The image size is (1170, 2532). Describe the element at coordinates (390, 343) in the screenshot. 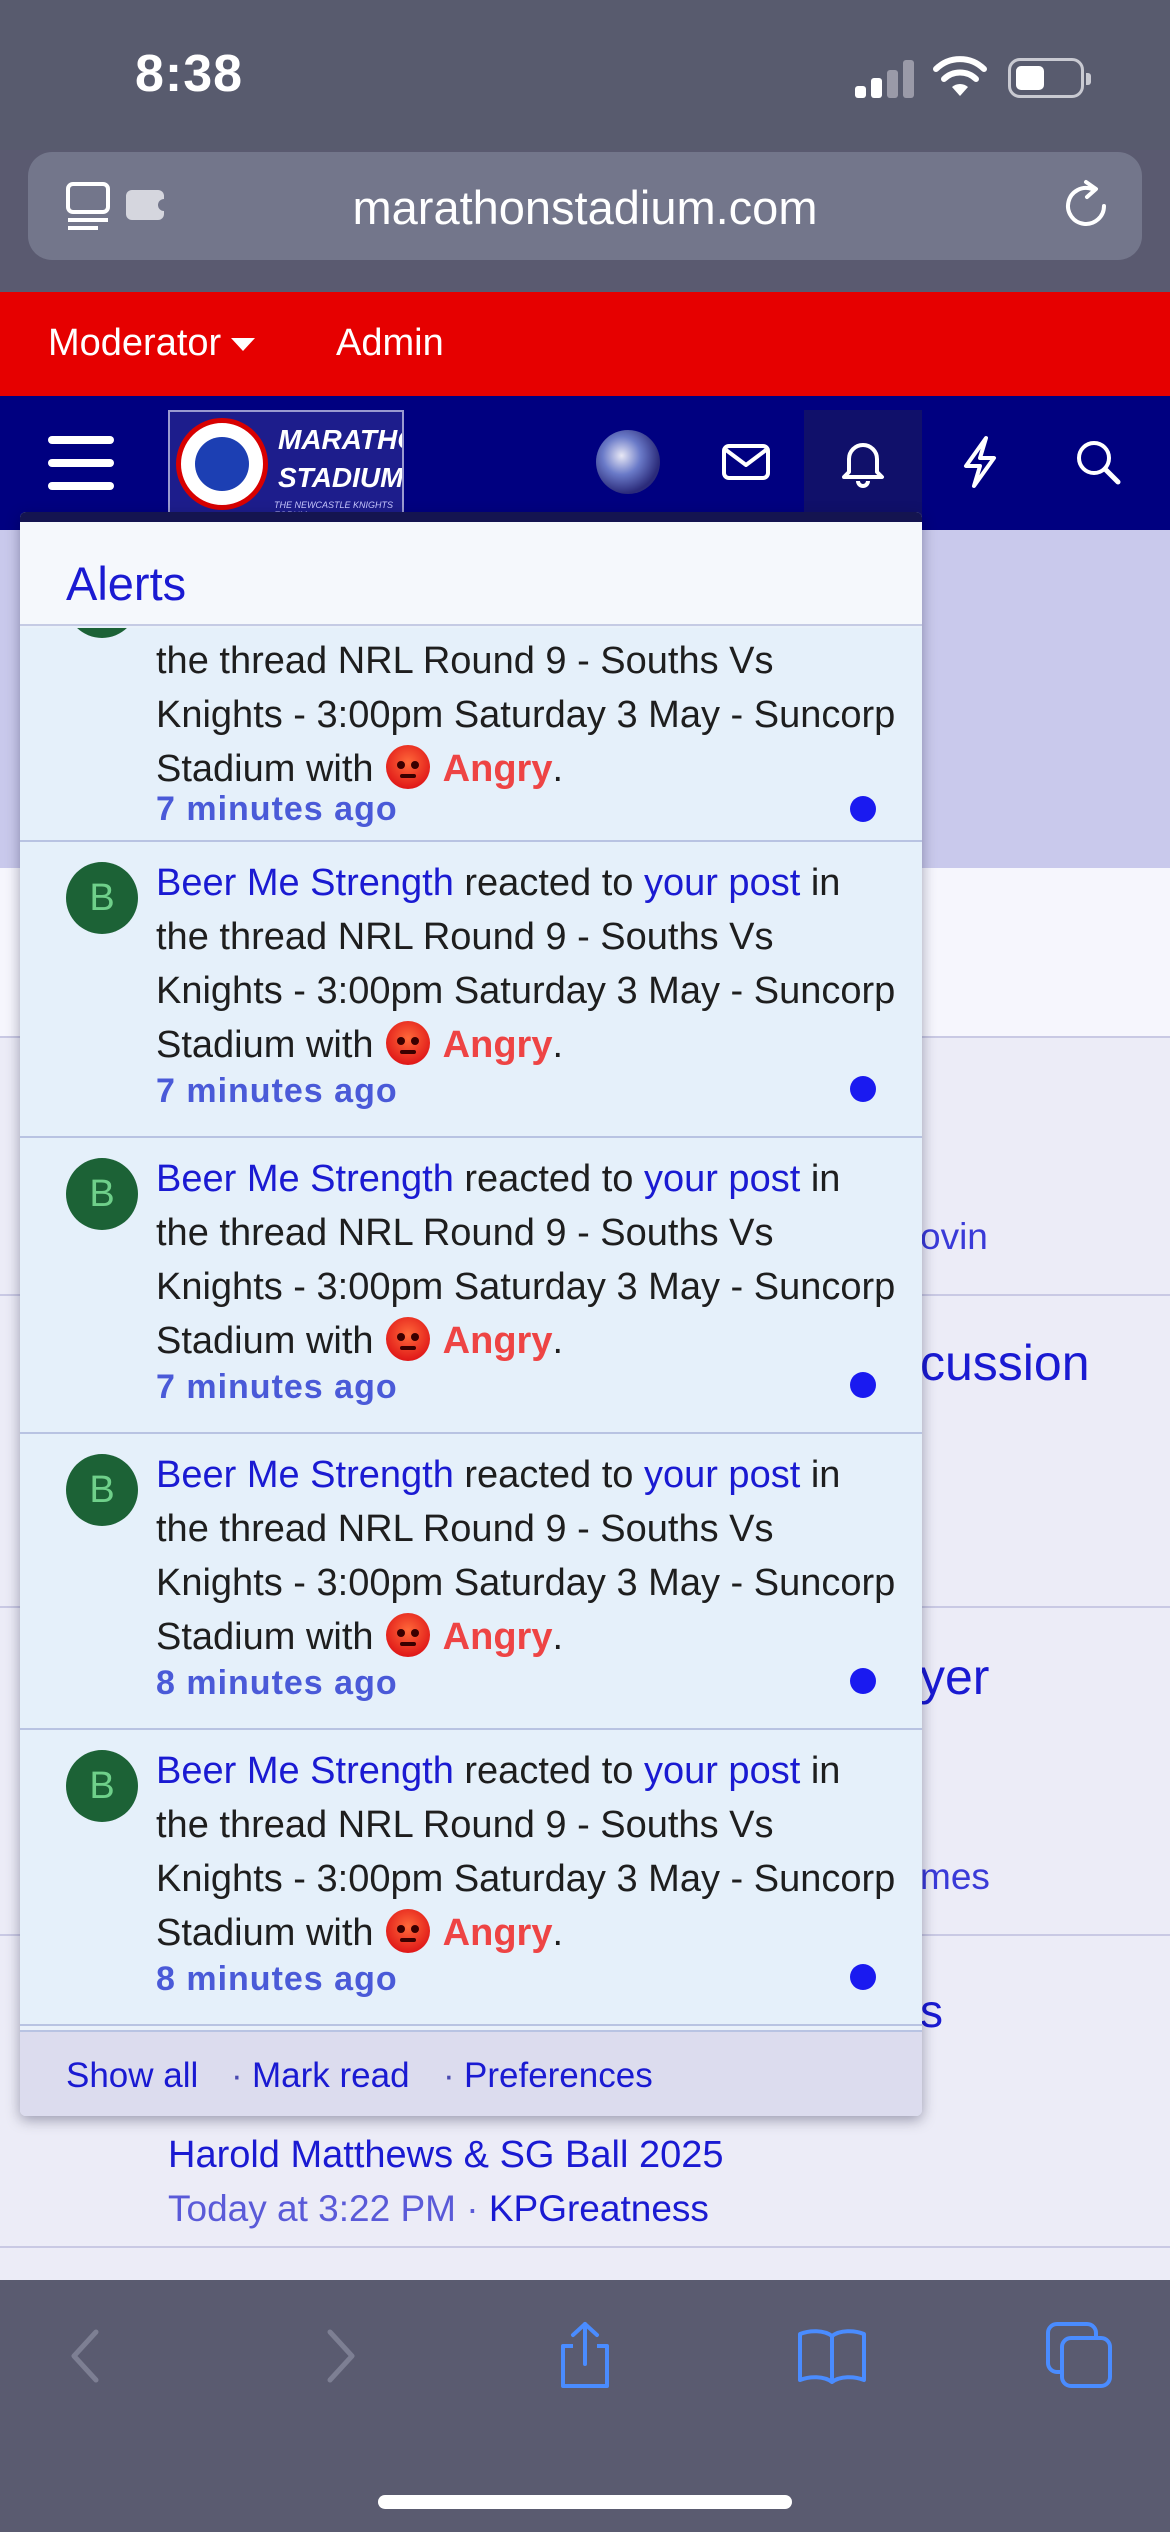

I see `admin-link: Admin` at that location.